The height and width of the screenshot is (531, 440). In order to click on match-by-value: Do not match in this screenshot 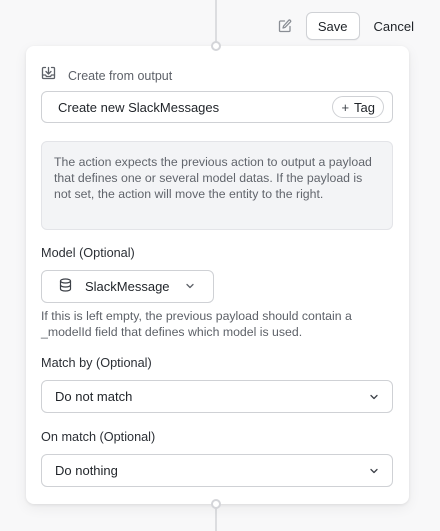, I will do `click(94, 396)`.